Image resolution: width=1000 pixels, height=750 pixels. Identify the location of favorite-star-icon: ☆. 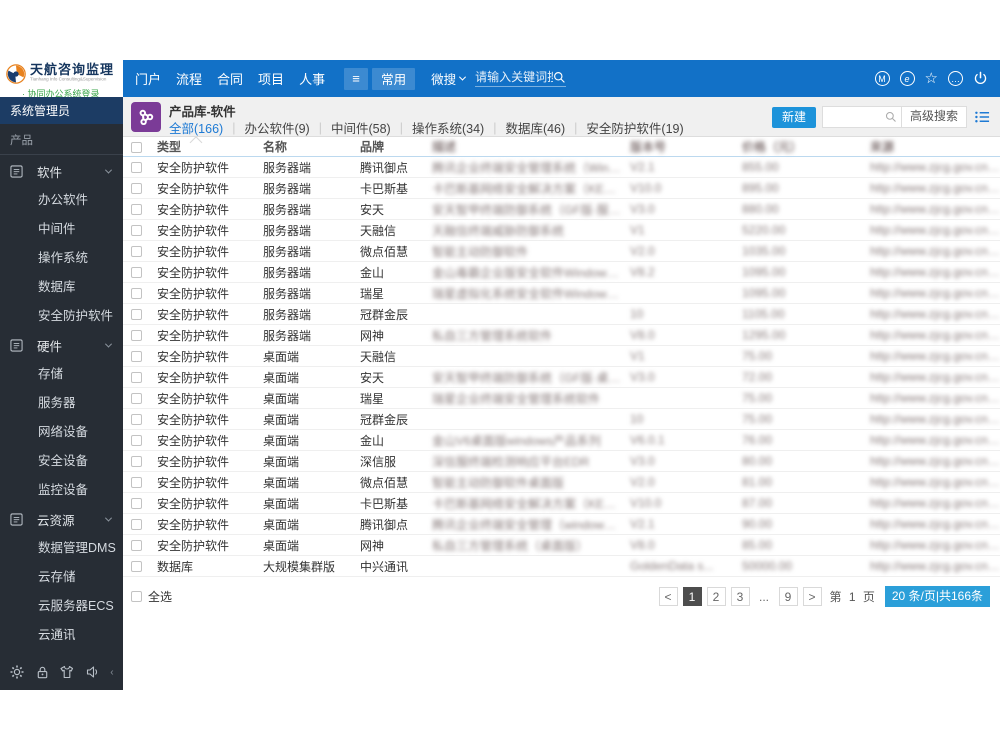
(931, 78).